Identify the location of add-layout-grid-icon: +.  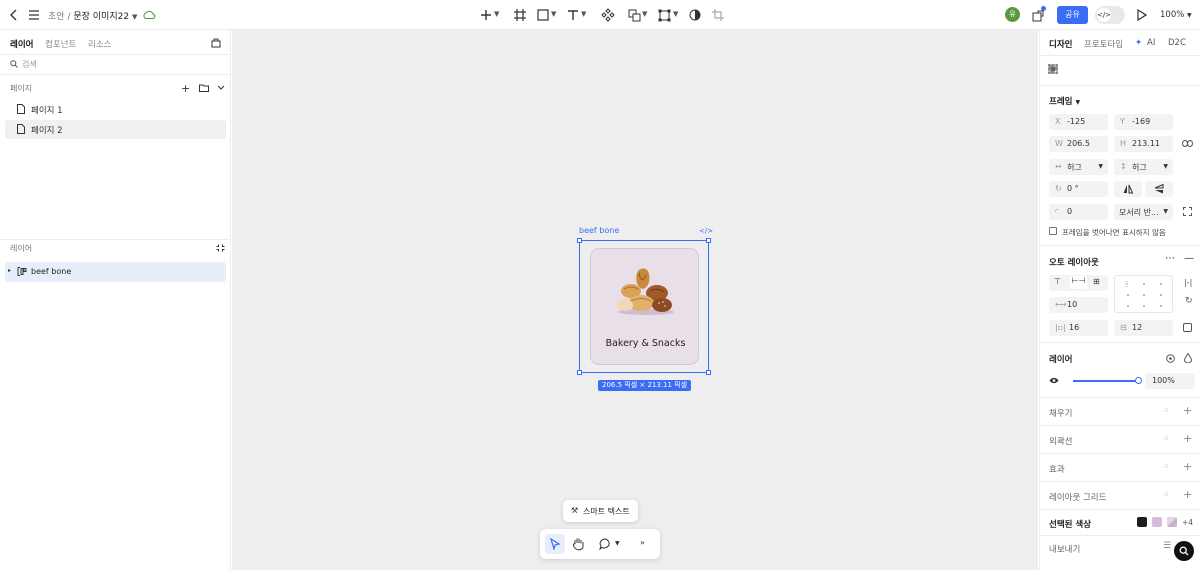
(1187, 494).